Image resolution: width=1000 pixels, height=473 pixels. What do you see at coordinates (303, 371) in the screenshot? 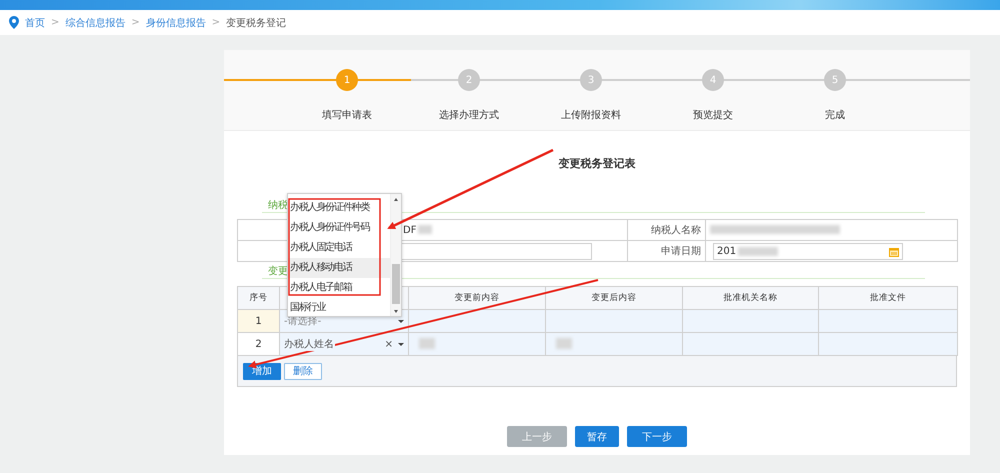
I see `delete-button: 删除` at bounding box center [303, 371].